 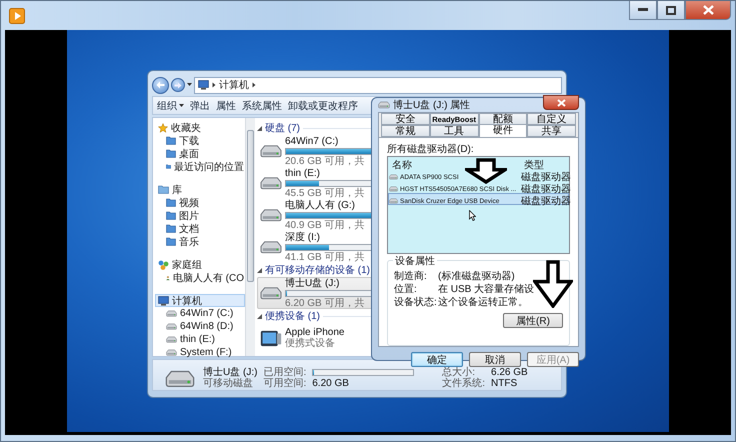 What do you see at coordinates (230, 372) in the screenshot?
I see `drive-name: 博士U盘 (J:)` at bounding box center [230, 372].